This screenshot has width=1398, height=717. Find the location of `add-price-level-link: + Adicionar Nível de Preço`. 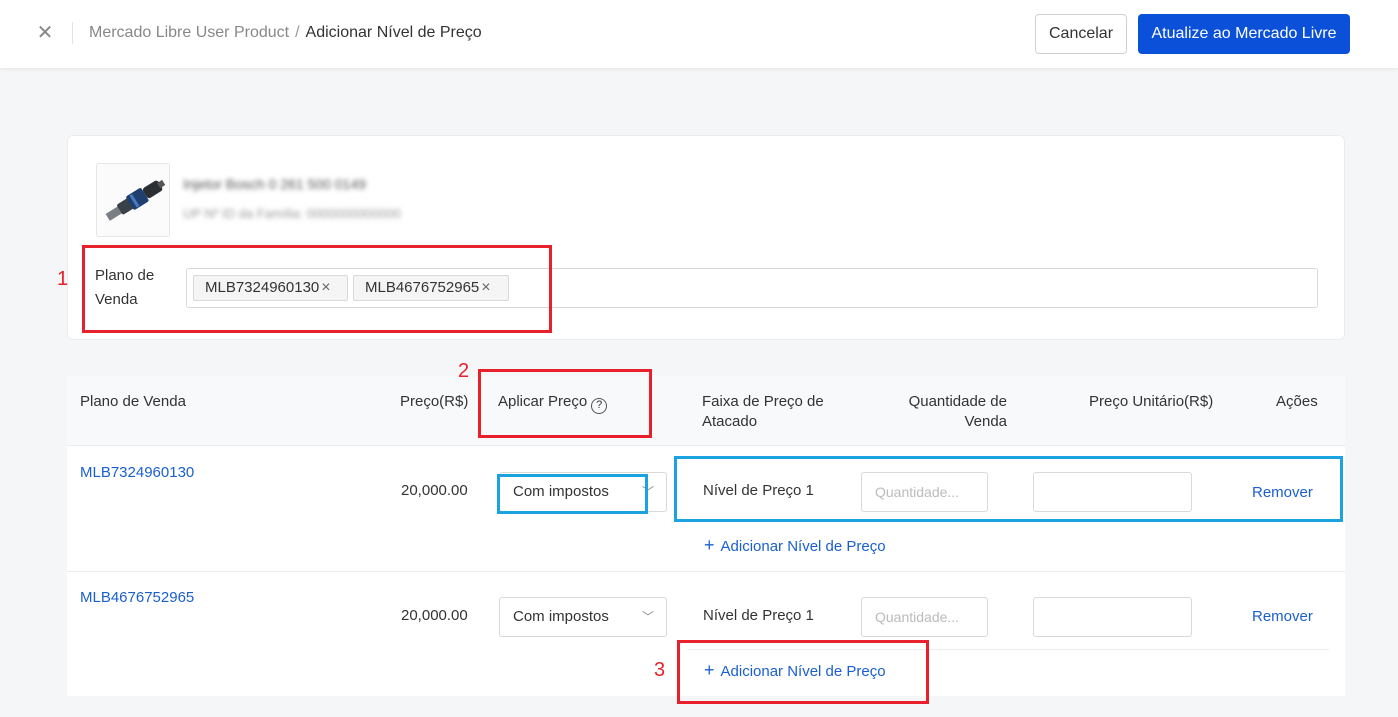

add-price-level-link: + Adicionar Nível de Preço is located at coordinates (795, 545).